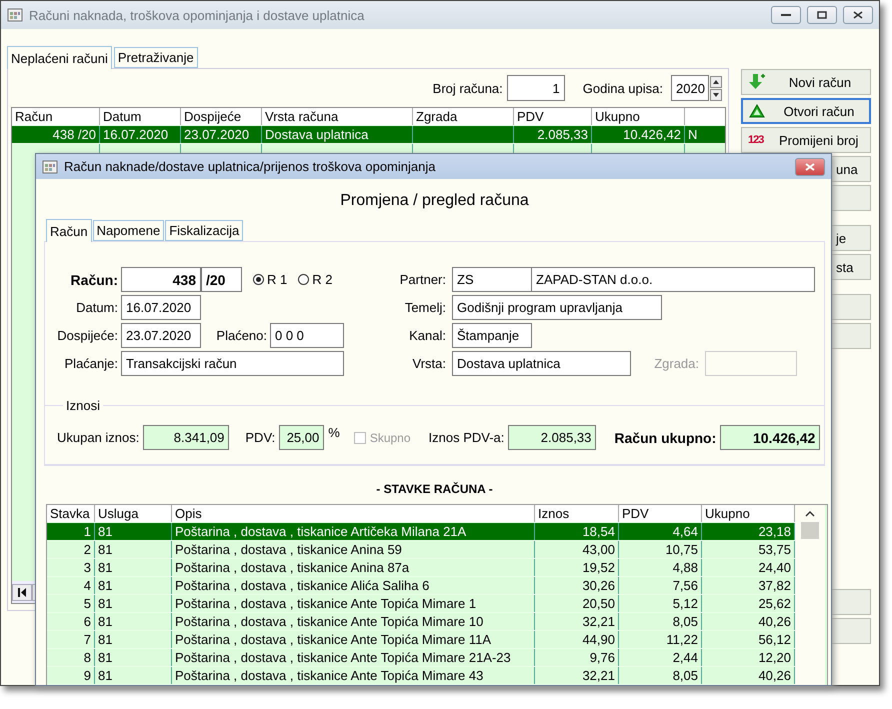 Image resolution: width=892 pixels, height=709 pixels. Describe the element at coordinates (541, 363) in the screenshot. I see `input-field: Dostava uplatnica` at that location.